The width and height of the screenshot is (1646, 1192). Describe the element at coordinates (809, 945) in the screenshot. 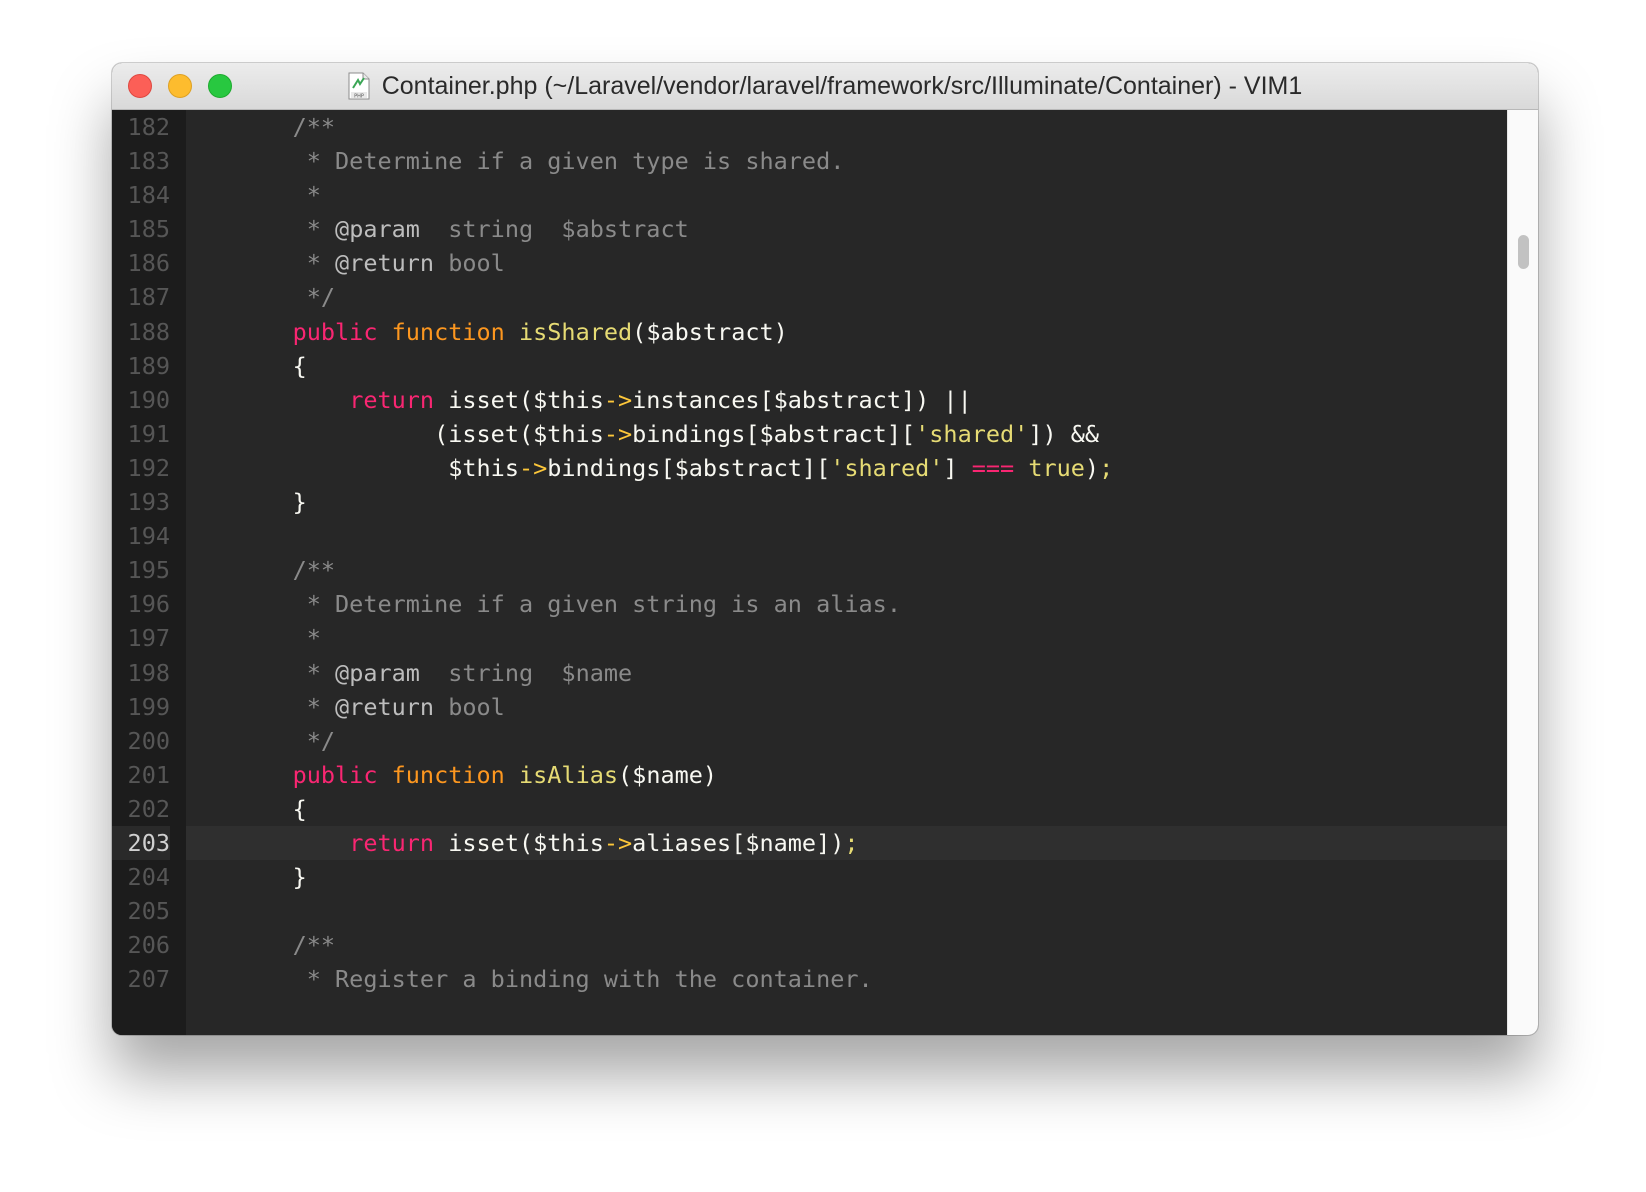

I see `code-line: 206 /**` at that location.